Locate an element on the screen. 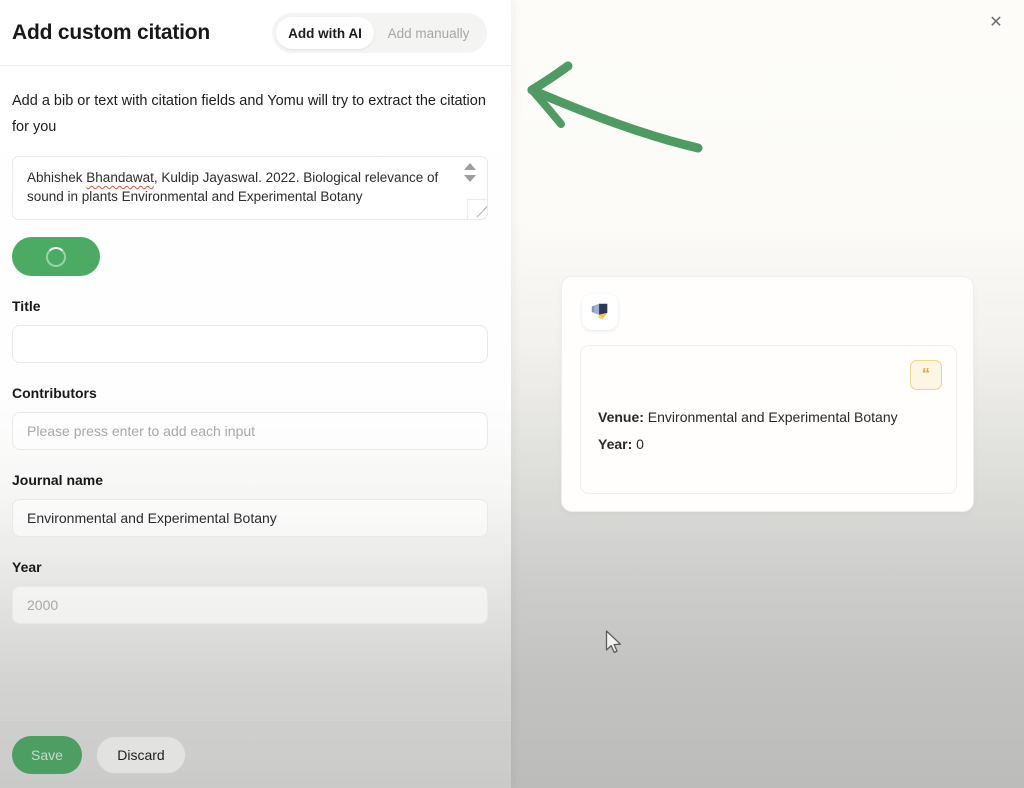  meta-row-year: Year: 0 is located at coordinates (621, 444).